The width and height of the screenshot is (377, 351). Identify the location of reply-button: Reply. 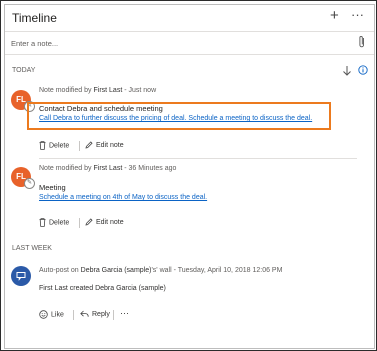
(95, 314).